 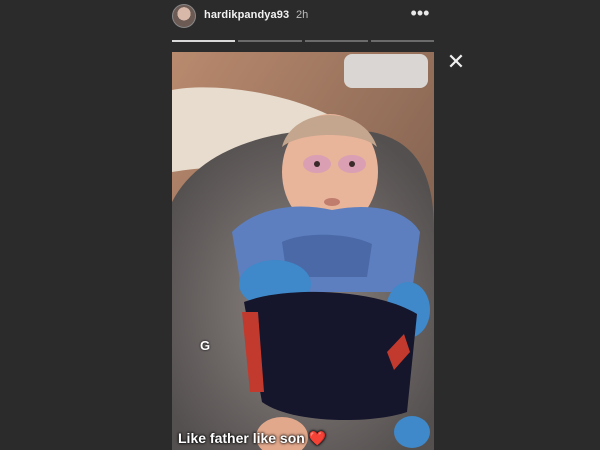 I want to click on story-caption: Like father like son ❤️, so click(x=252, y=438).